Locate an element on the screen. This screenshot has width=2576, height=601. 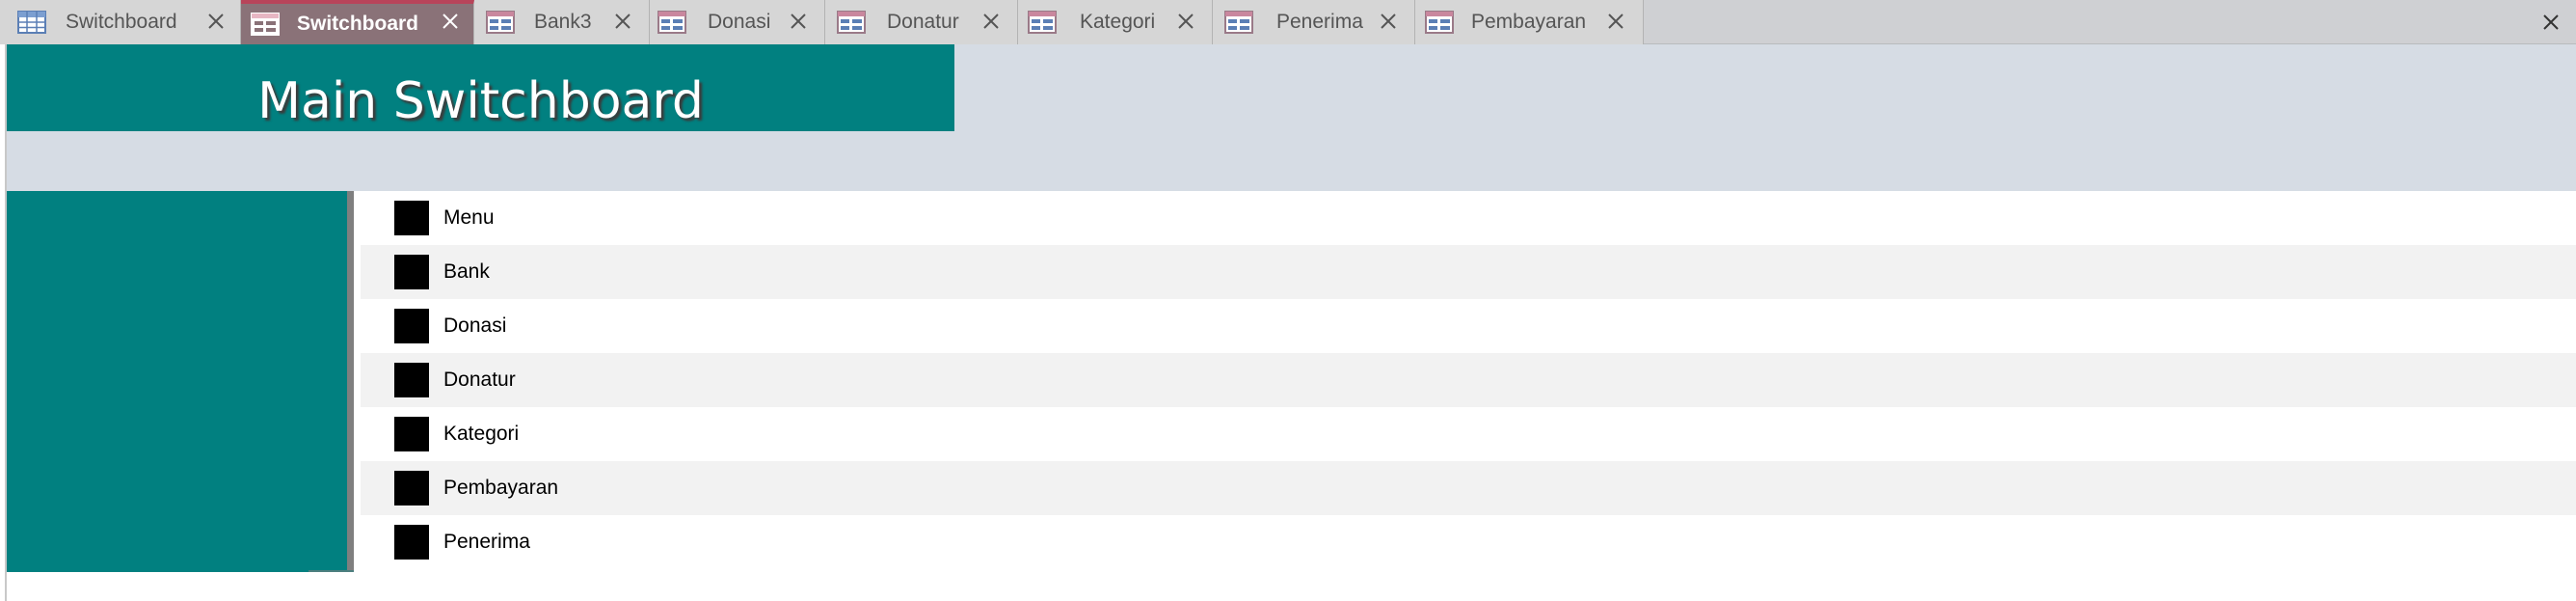
menu-item-penerima: Penerima is located at coordinates (1469, 542).